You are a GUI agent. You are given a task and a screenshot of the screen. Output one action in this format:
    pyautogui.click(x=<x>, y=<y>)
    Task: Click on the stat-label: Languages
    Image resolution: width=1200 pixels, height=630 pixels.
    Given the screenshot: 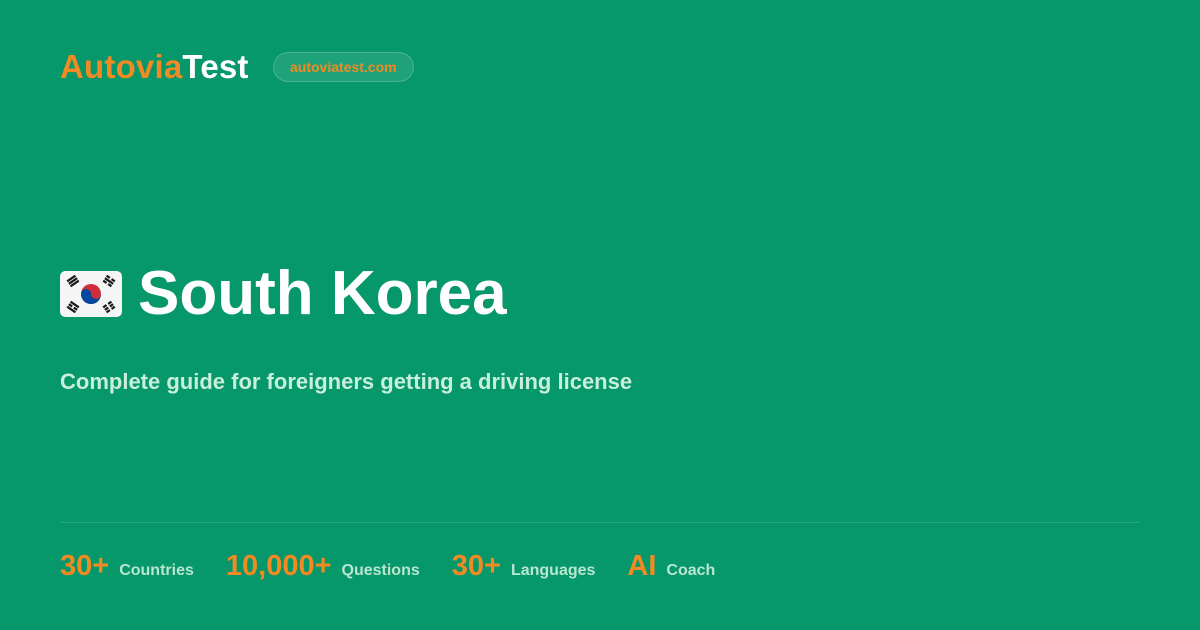 What is the action you would take?
    pyautogui.click(x=553, y=570)
    